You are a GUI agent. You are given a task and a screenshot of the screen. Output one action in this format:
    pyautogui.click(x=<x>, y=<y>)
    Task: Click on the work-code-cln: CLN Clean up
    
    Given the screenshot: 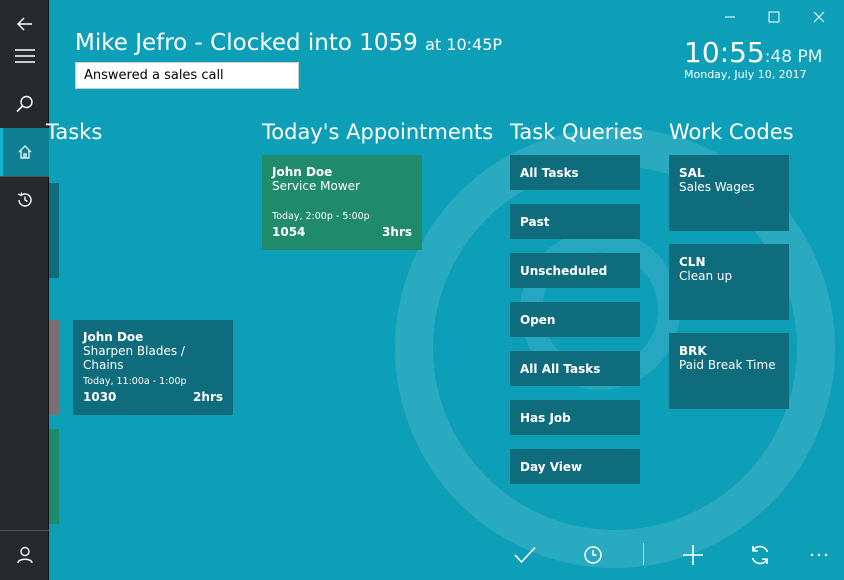 What is the action you would take?
    pyautogui.click(x=729, y=282)
    